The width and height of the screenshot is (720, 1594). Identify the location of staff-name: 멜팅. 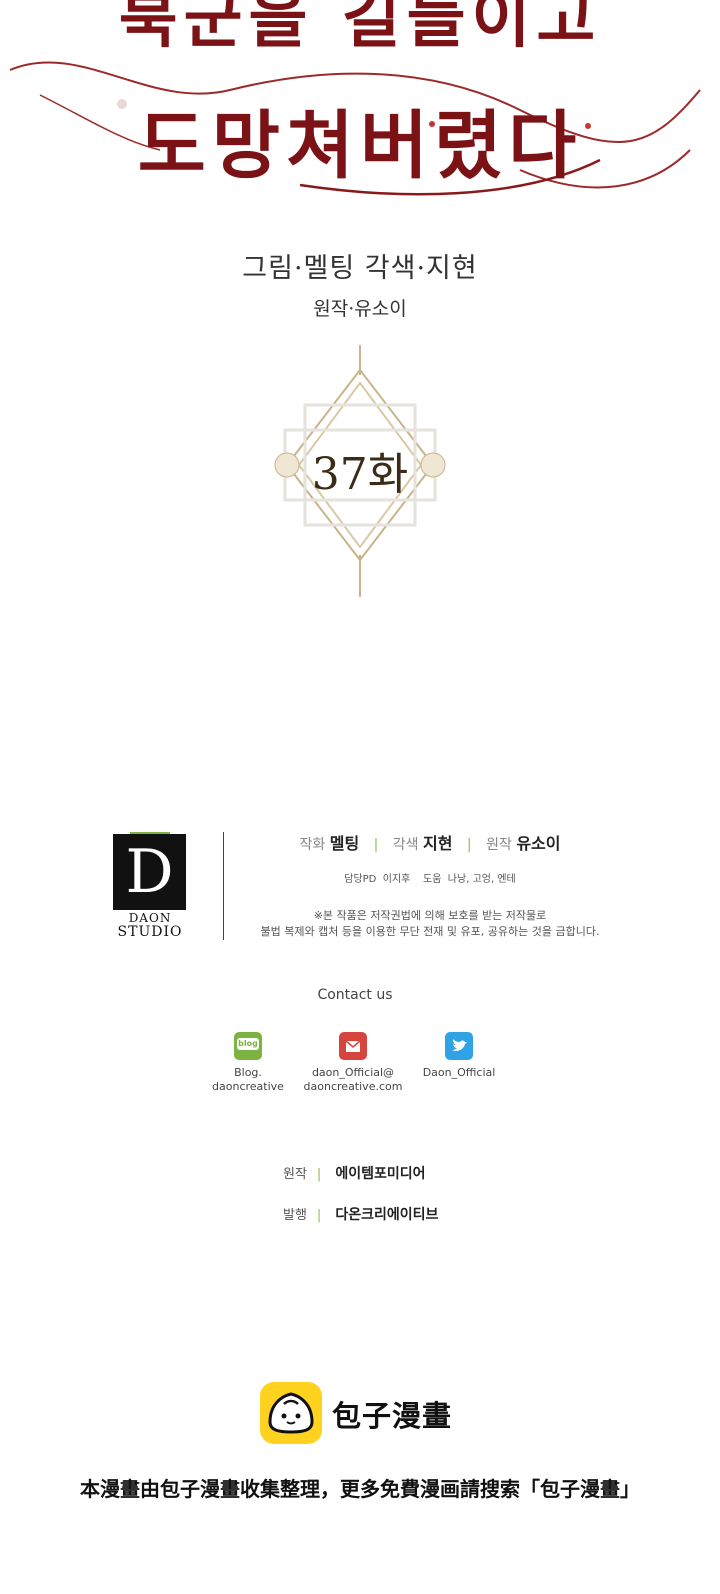
(344, 843).